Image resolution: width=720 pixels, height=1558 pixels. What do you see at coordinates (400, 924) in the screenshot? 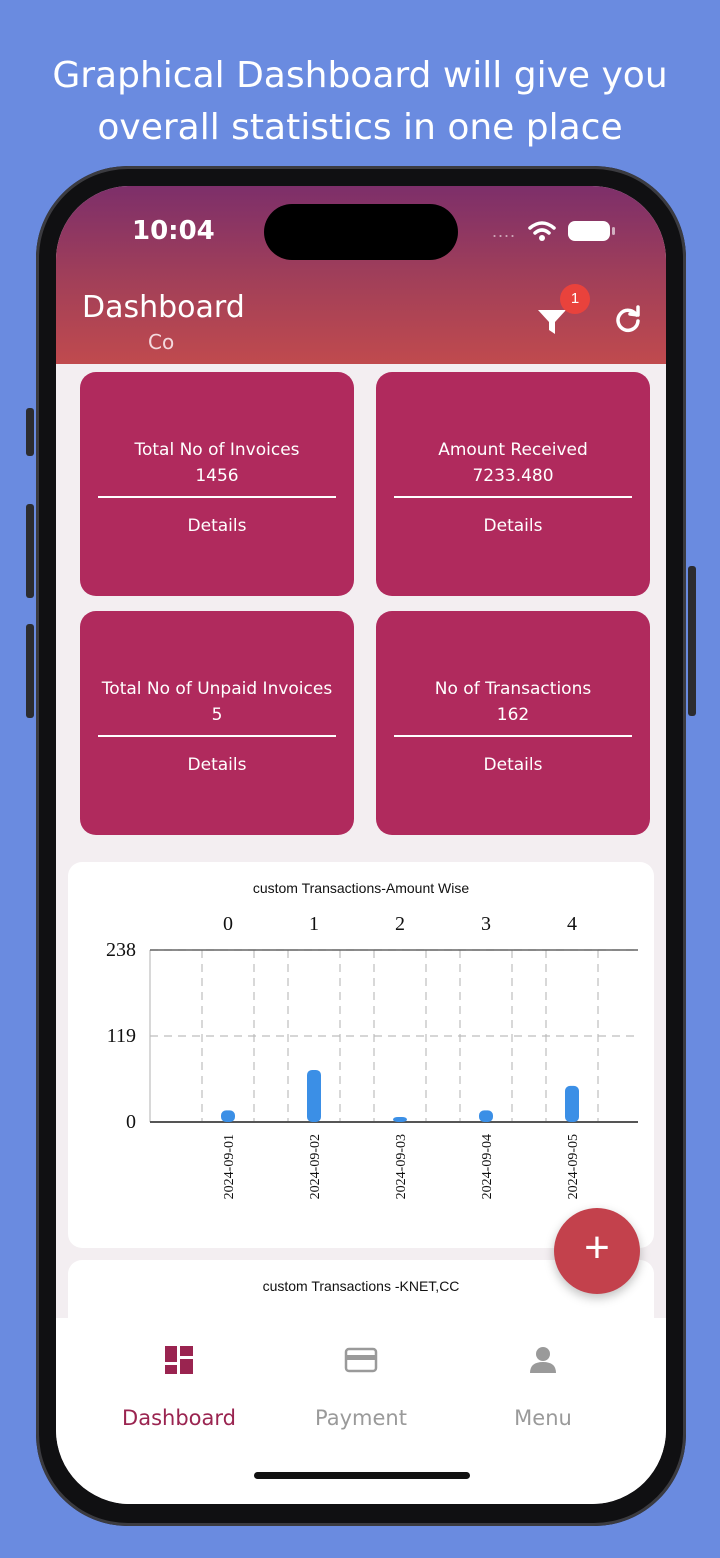
I see `top-tick-label: 2` at bounding box center [400, 924].